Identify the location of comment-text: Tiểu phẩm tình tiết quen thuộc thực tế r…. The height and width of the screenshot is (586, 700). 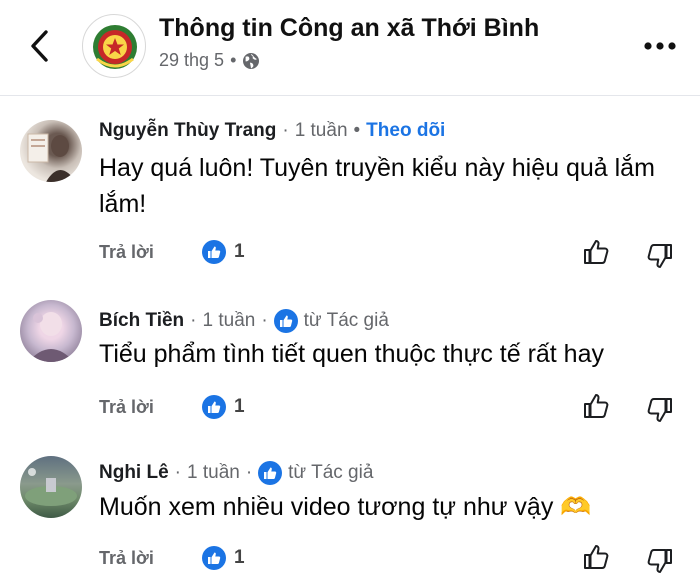
(351, 354).